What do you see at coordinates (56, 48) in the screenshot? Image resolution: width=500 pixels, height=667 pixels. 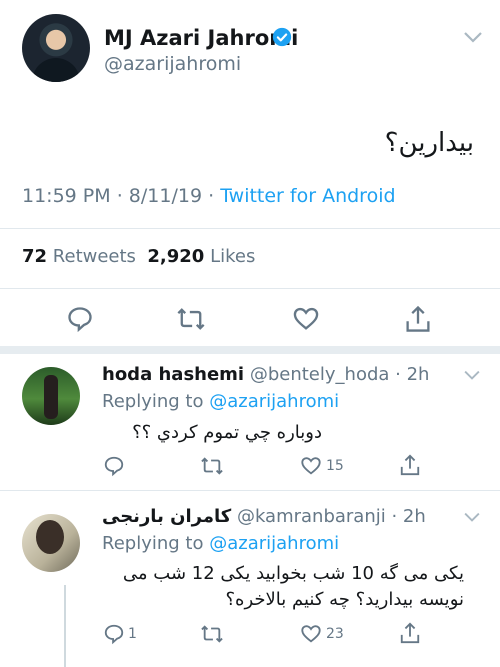 I see `author-avatar` at bounding box center [56, 48].